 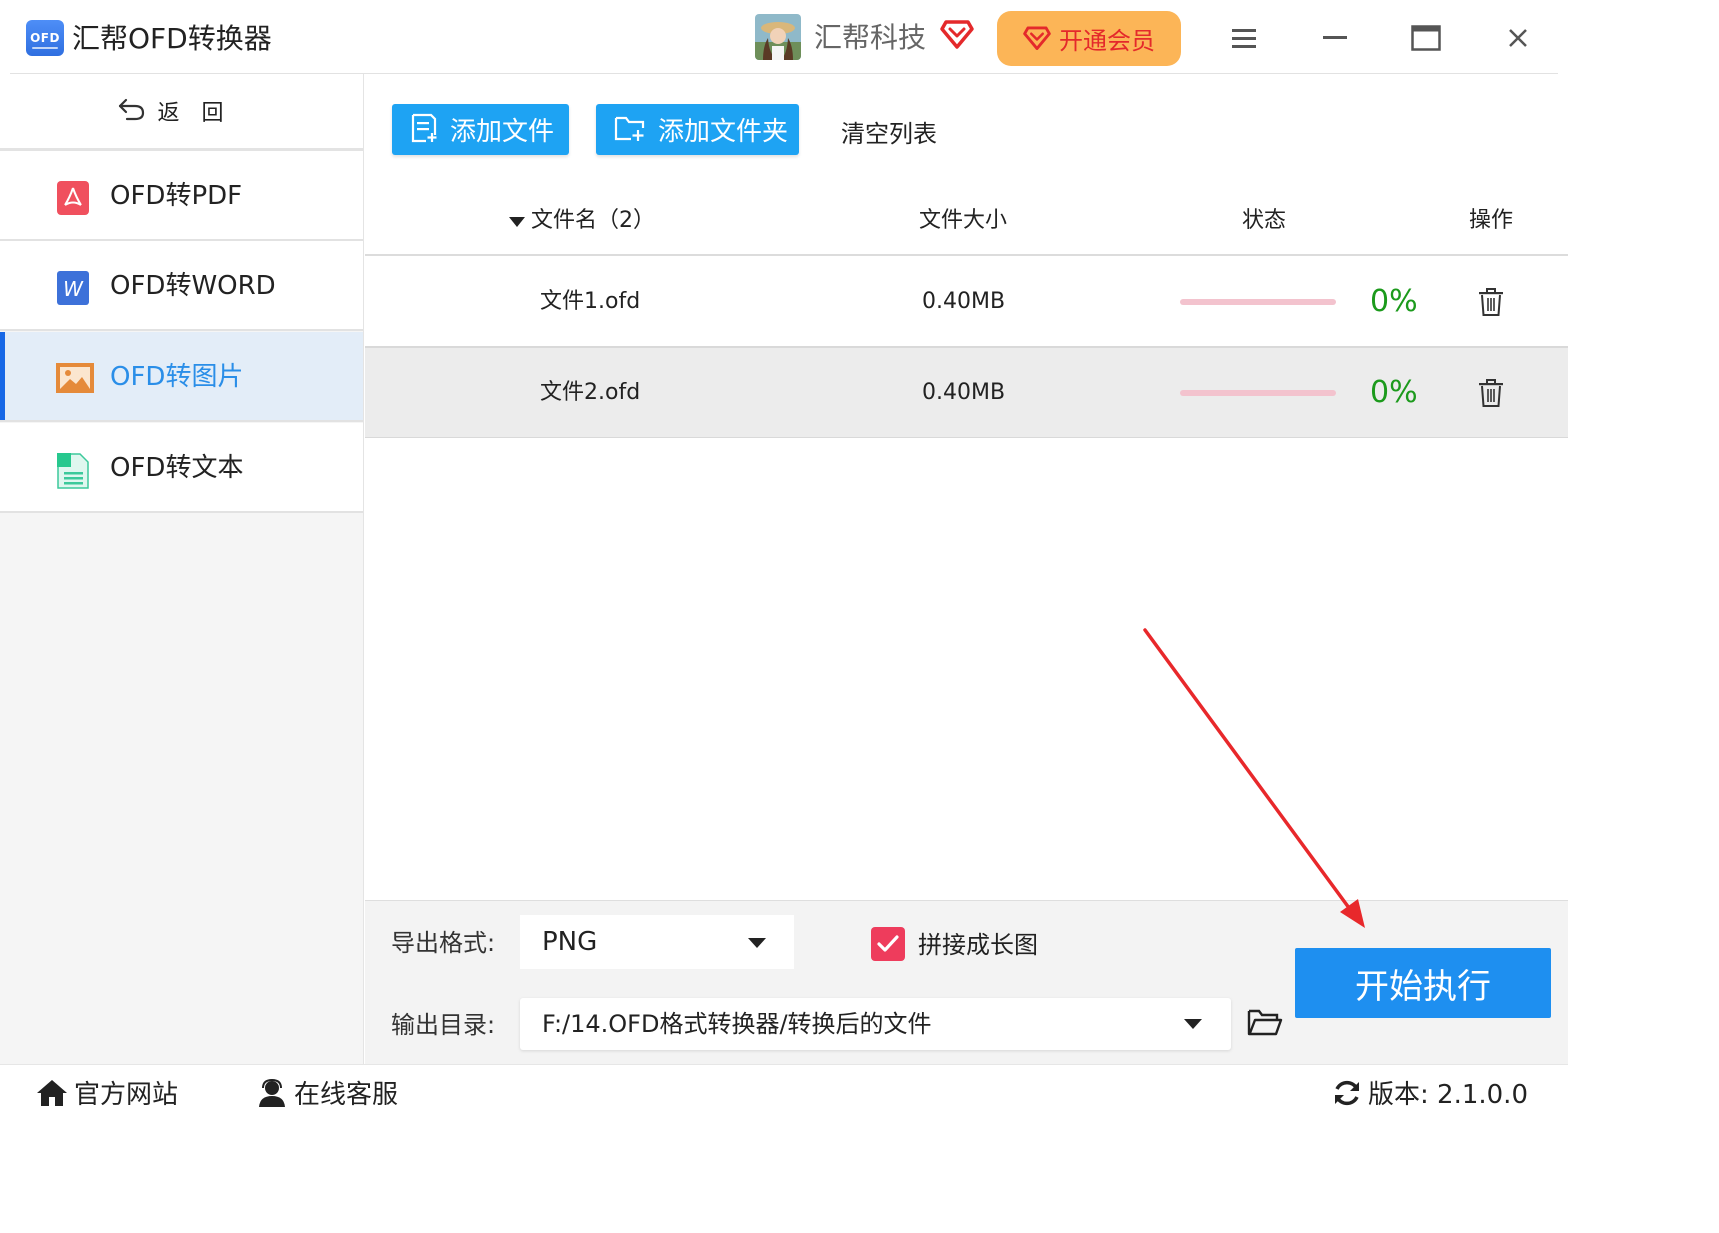 I want to click on format-label: 导出格式:, so click(x=443, y=943).